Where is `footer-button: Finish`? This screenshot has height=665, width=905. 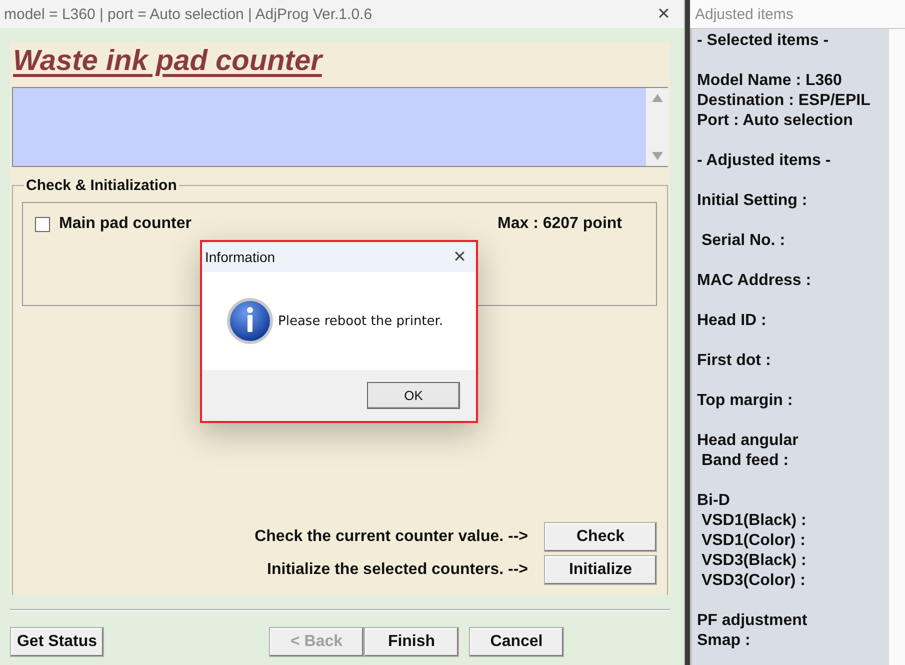 footer-button: Finish is located at coordinates (411, 642).